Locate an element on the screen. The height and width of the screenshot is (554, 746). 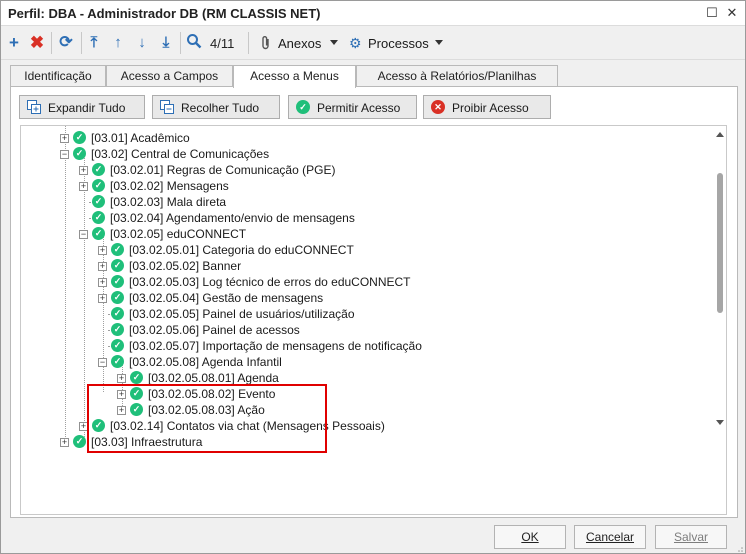
search-icon is located at coordinates (194, 43).